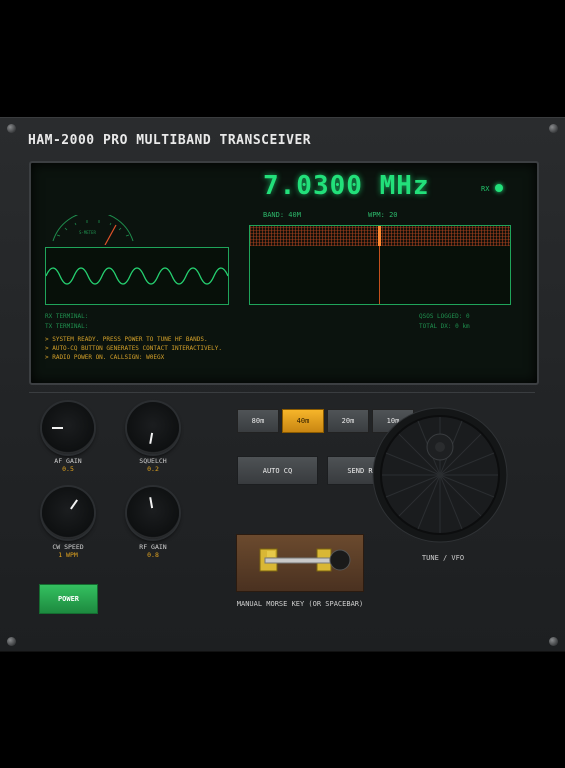  What do you see at coordinates (68, 513) in the screenshot?
I see `cw-speed-knob` at bounding box center [68, 513].